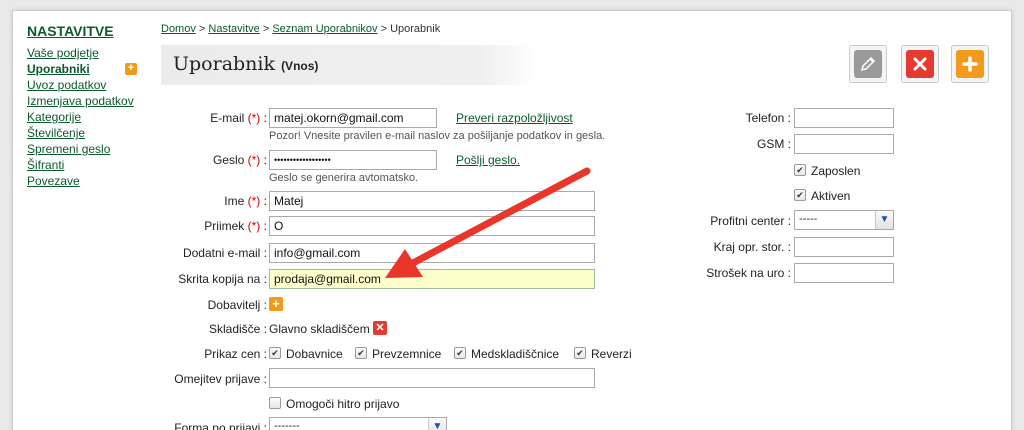 The height and width of the screenshot is (430, 1024). What do you see at coordinates (844, 118) in the screenshot?
I see `phone-field` at bounding box center [844, 118].